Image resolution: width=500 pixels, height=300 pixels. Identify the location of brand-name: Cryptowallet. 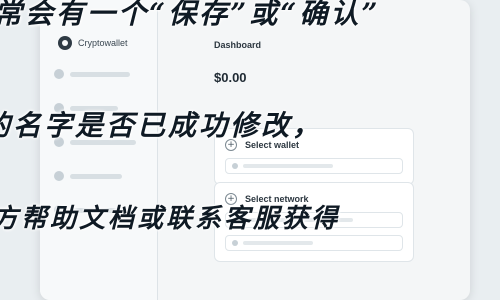
(103, 43).